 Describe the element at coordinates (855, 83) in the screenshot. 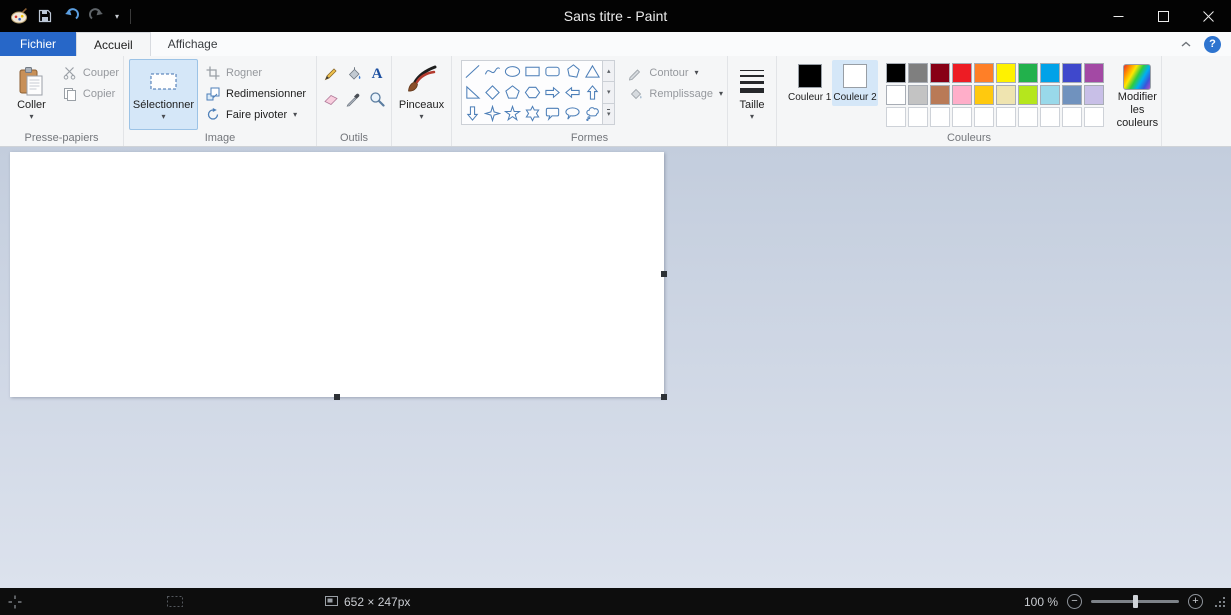

I see `color2-button: Couleur 2` at that location.